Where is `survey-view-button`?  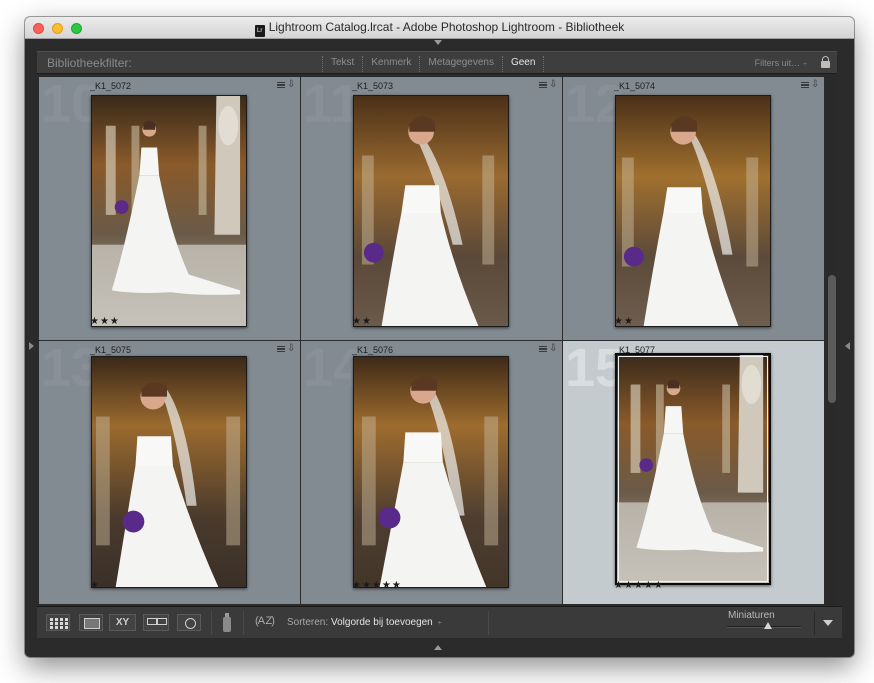 survey-view-button is located at coordinates (156, 622).